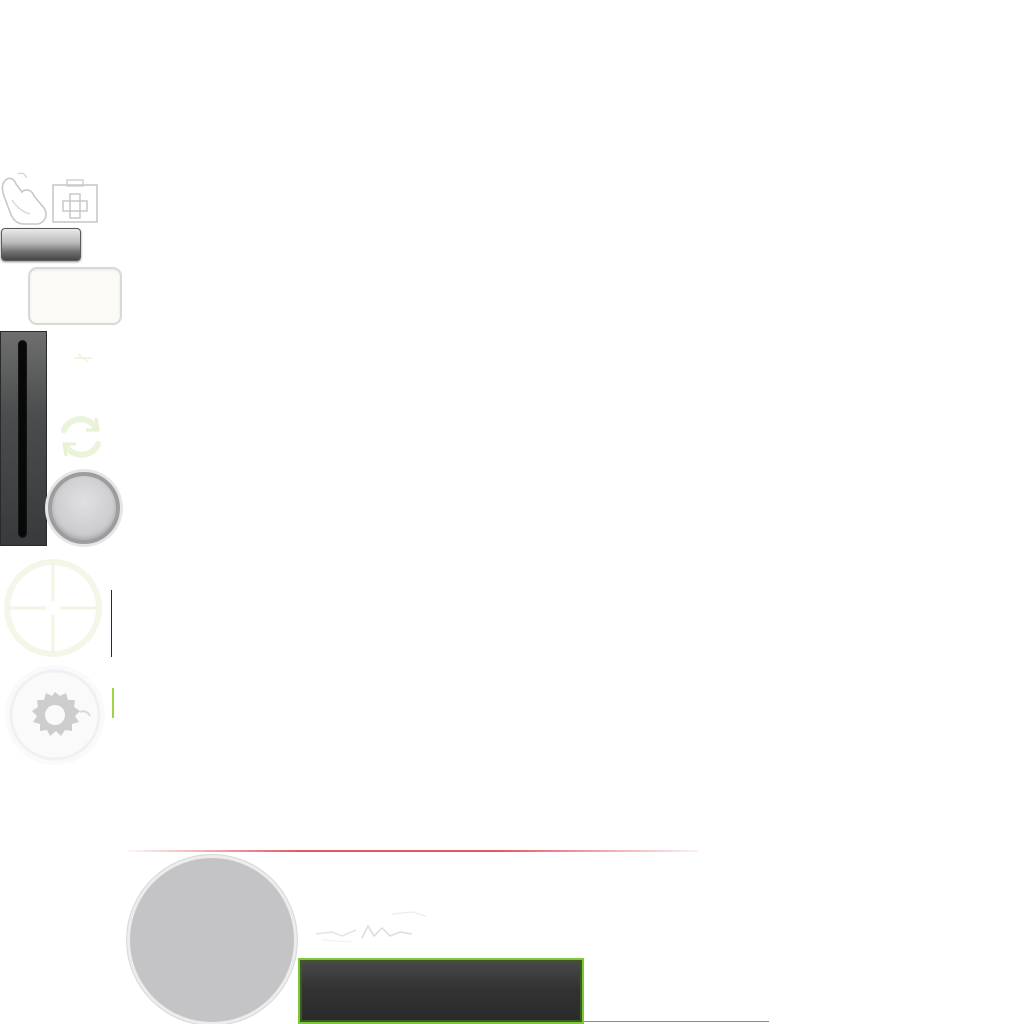 Image resolution: width=1024 pixels, height=1024 pixels. I want to click on bottom-rule, so click(676, 1021).